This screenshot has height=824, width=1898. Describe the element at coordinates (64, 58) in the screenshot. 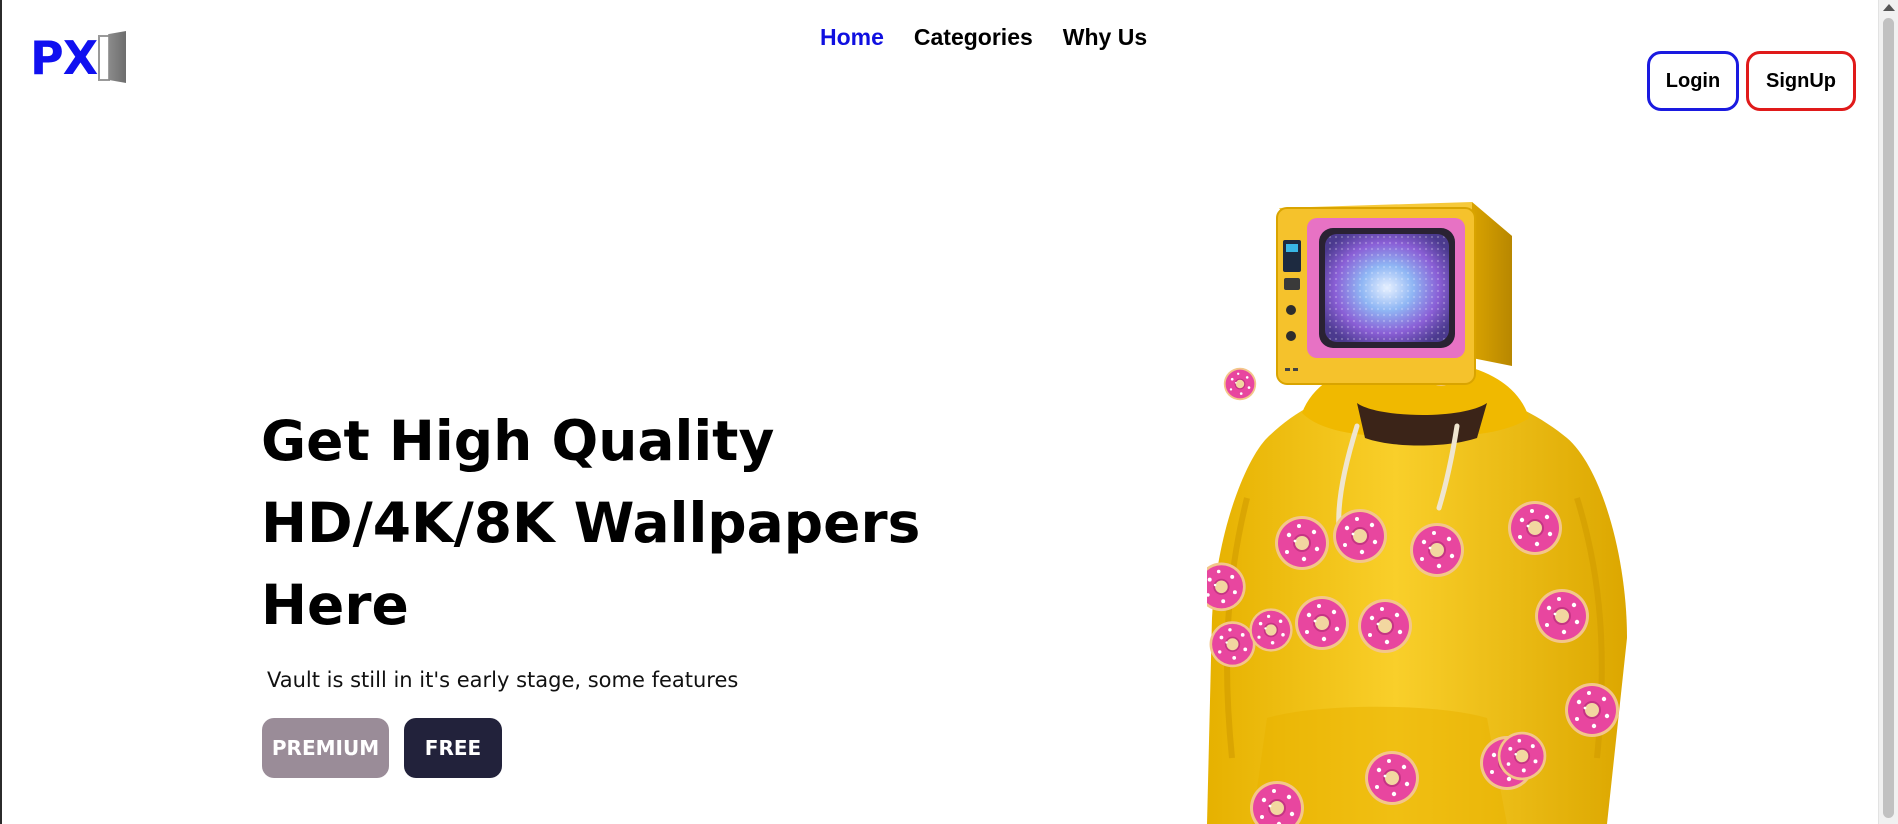

I see `logo-text: PX` at that location.